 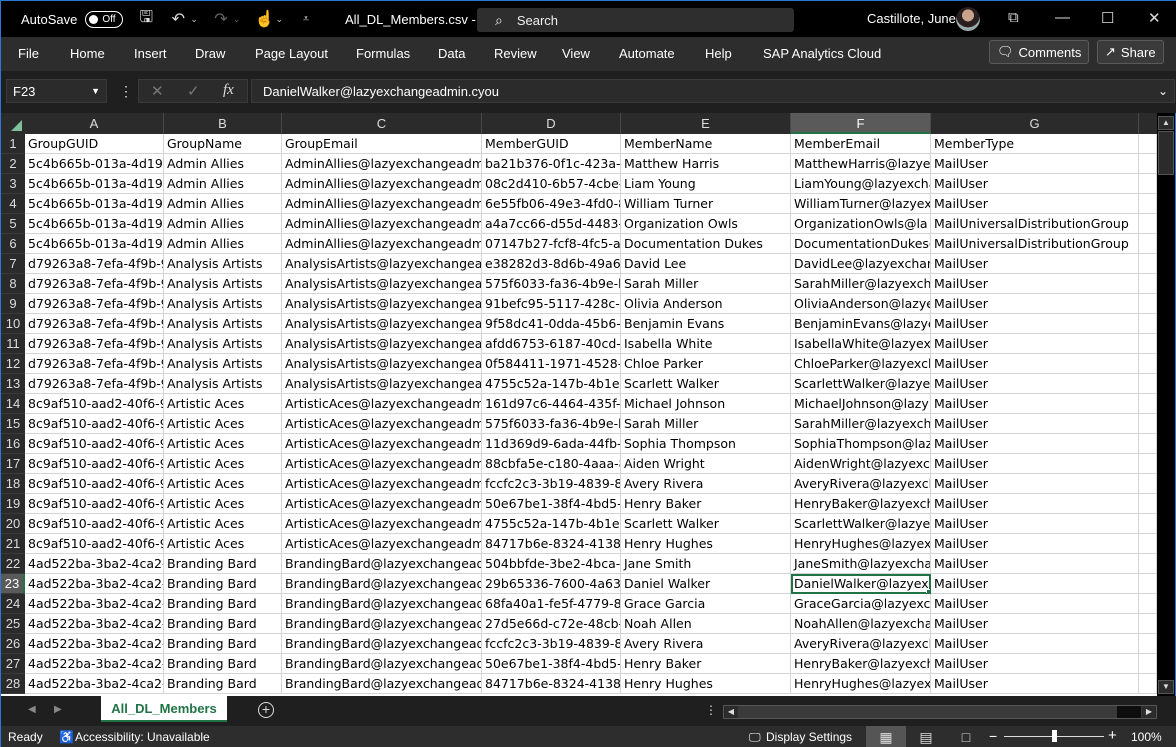 What do you see at coordinates (223, 164) in the screenshot?
I see `cell-b2: Admin Allies` at bounding box center [223, 164].